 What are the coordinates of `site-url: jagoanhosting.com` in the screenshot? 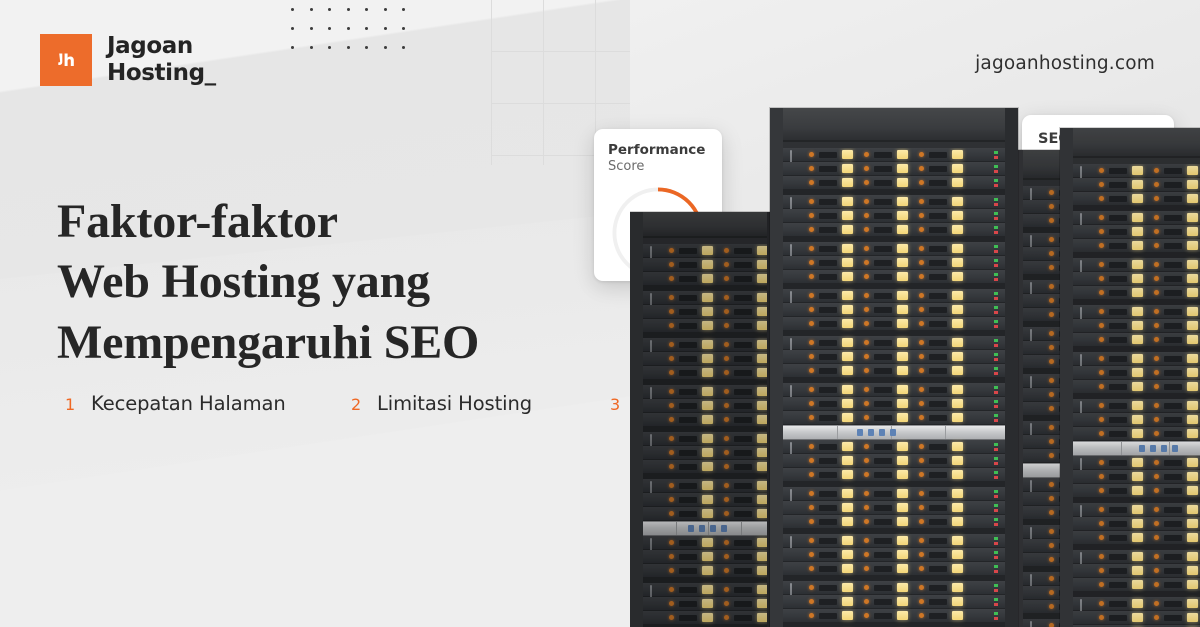 It's located at (1065, 63).